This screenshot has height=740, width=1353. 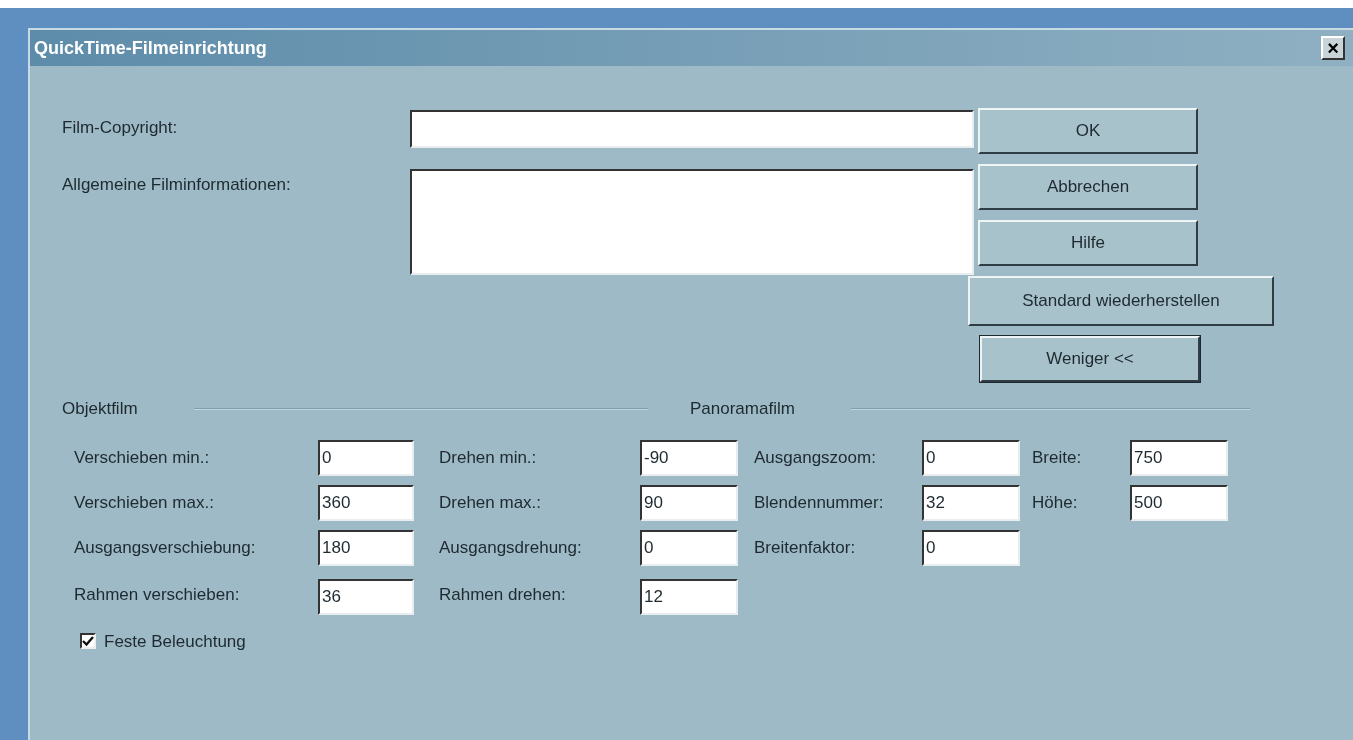 What do you see at coordinates (1121, 301) in the screenshot?
I see `dialog-button: Standard wiederherstellen` at bounding box center [1121, 301].